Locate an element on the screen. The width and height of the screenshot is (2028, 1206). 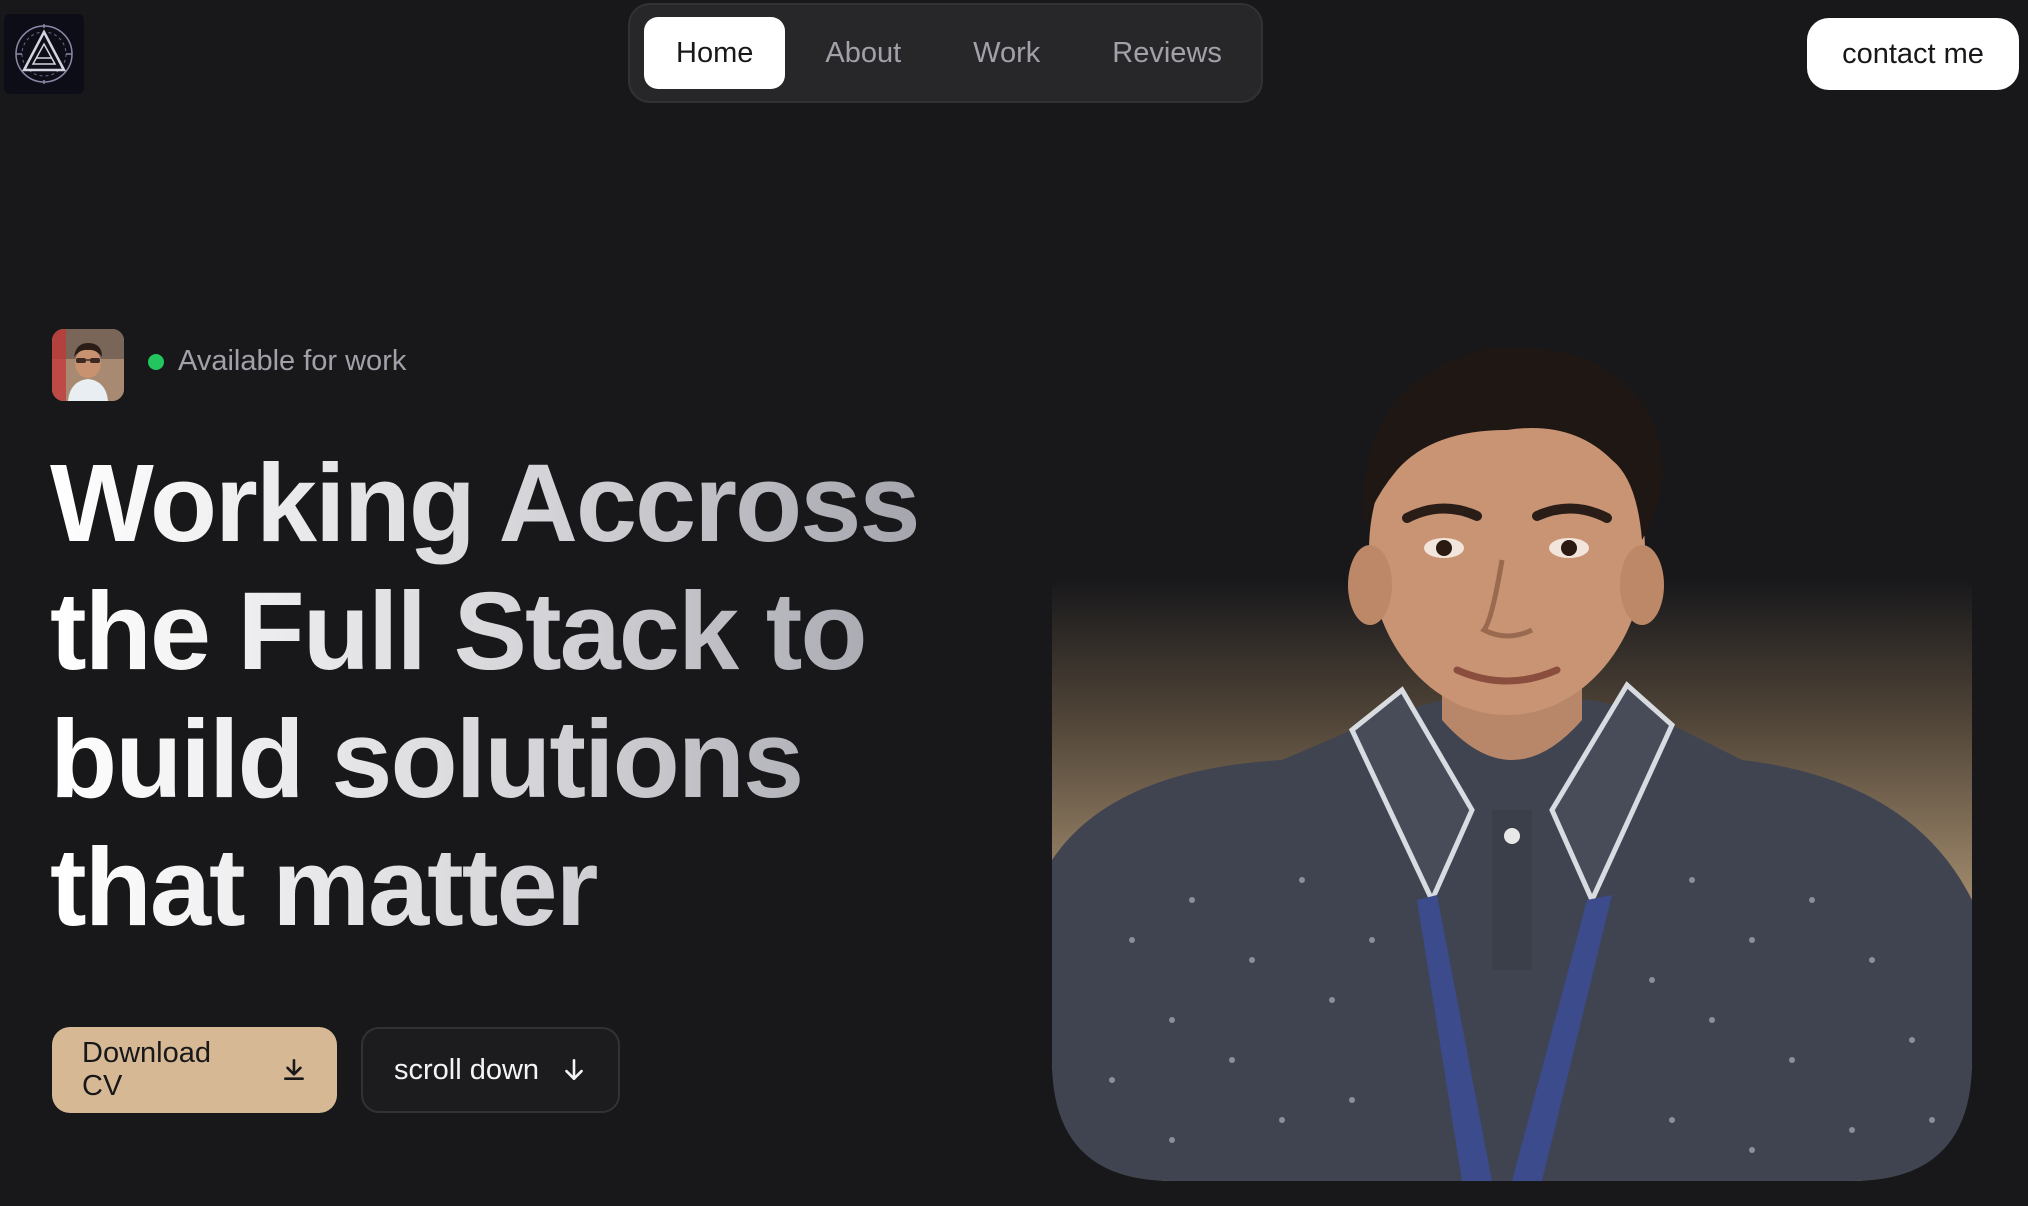
download-cv-button: Download CV is located at coordinates (194, 1070).